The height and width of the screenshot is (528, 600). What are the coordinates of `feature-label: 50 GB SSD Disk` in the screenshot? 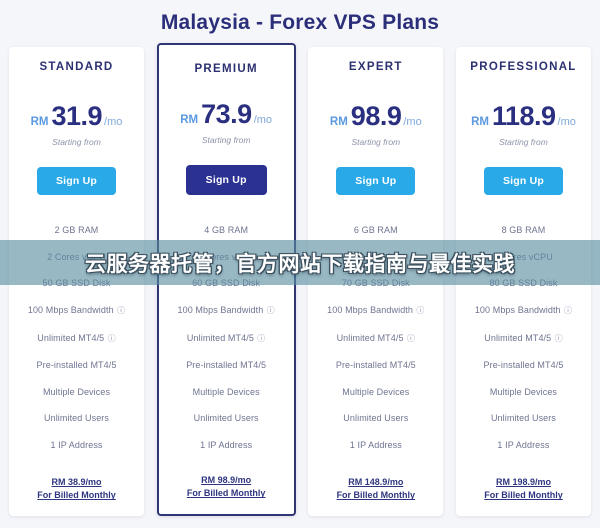 It's located at (76, 283).